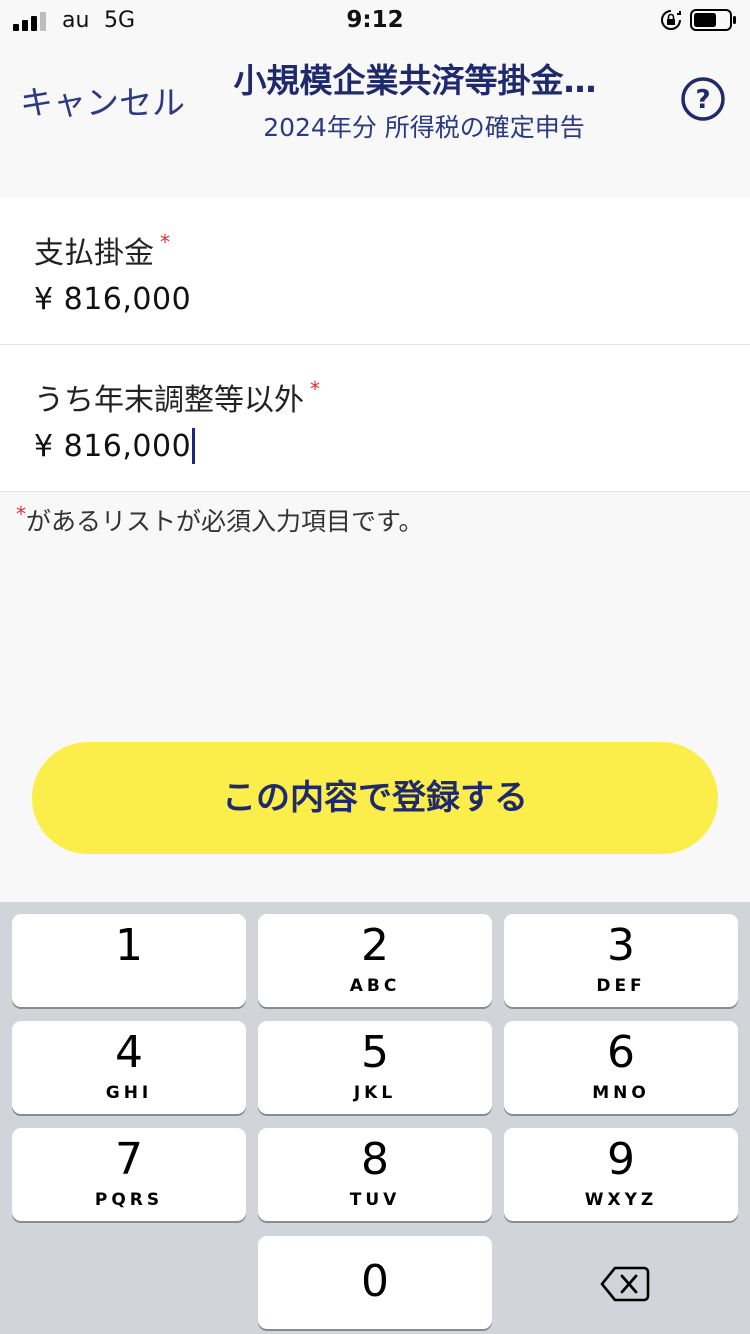 The height and width of the screenshot is (1334, 750). Describe the element at coordinates (375, 1282) in the screenshot. I see `key-0: 0` at that location.